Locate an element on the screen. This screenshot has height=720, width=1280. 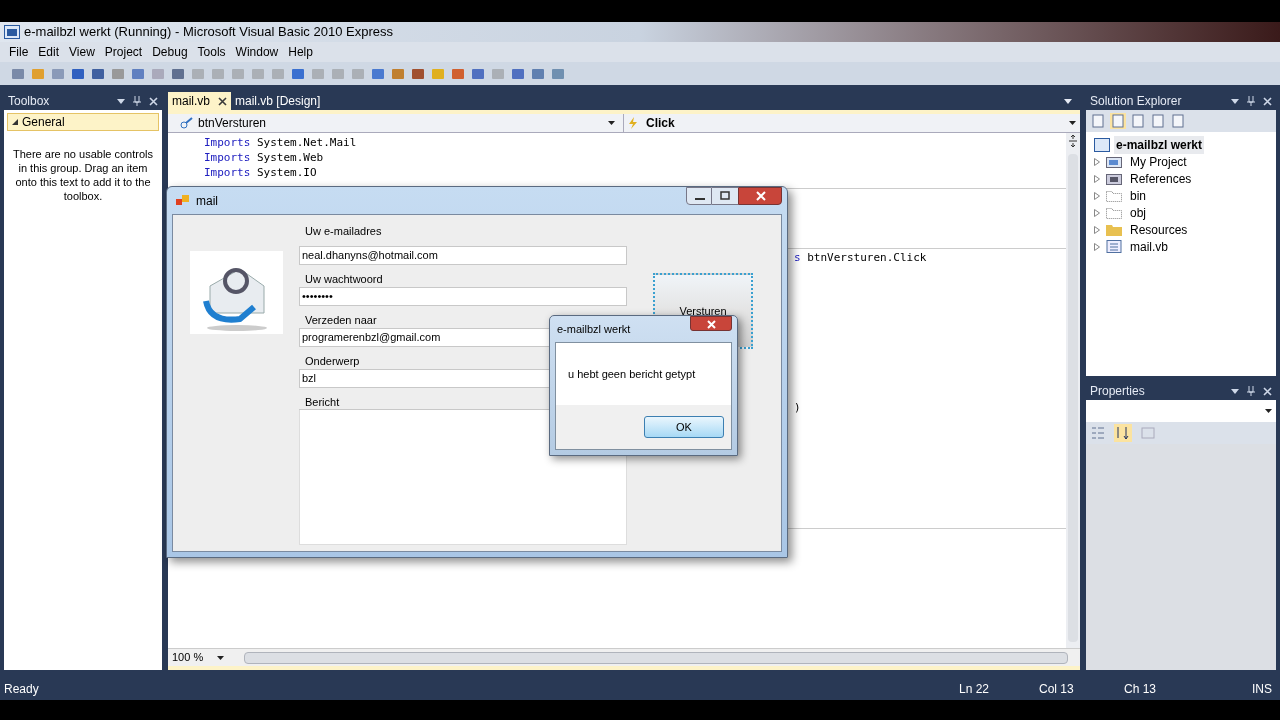
menu-item: Tools is located at coordinates (211, 52).